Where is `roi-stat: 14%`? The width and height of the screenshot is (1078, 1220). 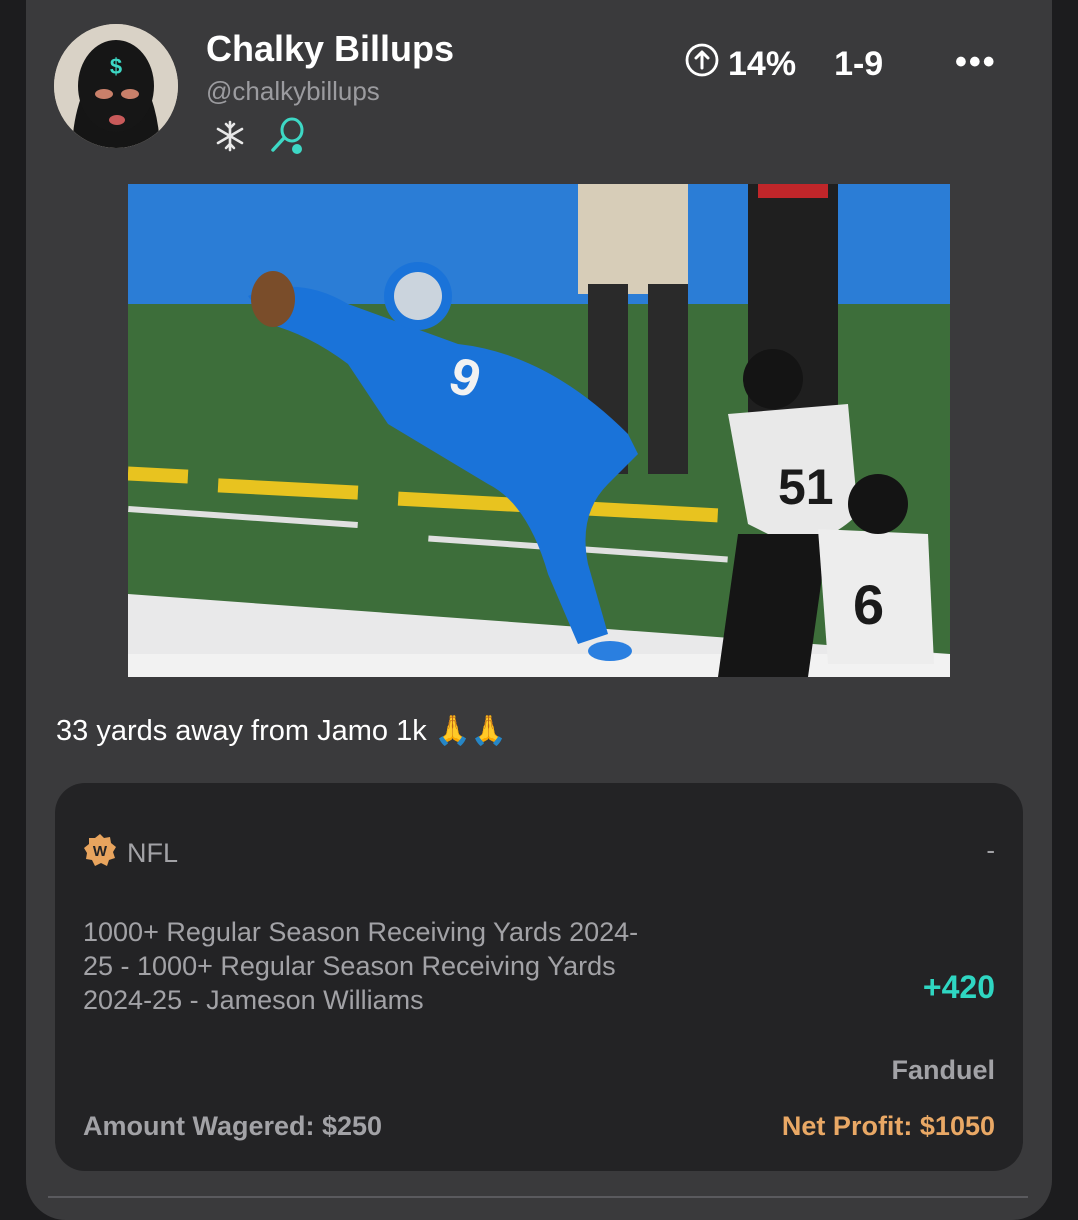 roi-stat: 14% is located at coordinates (740, 64).